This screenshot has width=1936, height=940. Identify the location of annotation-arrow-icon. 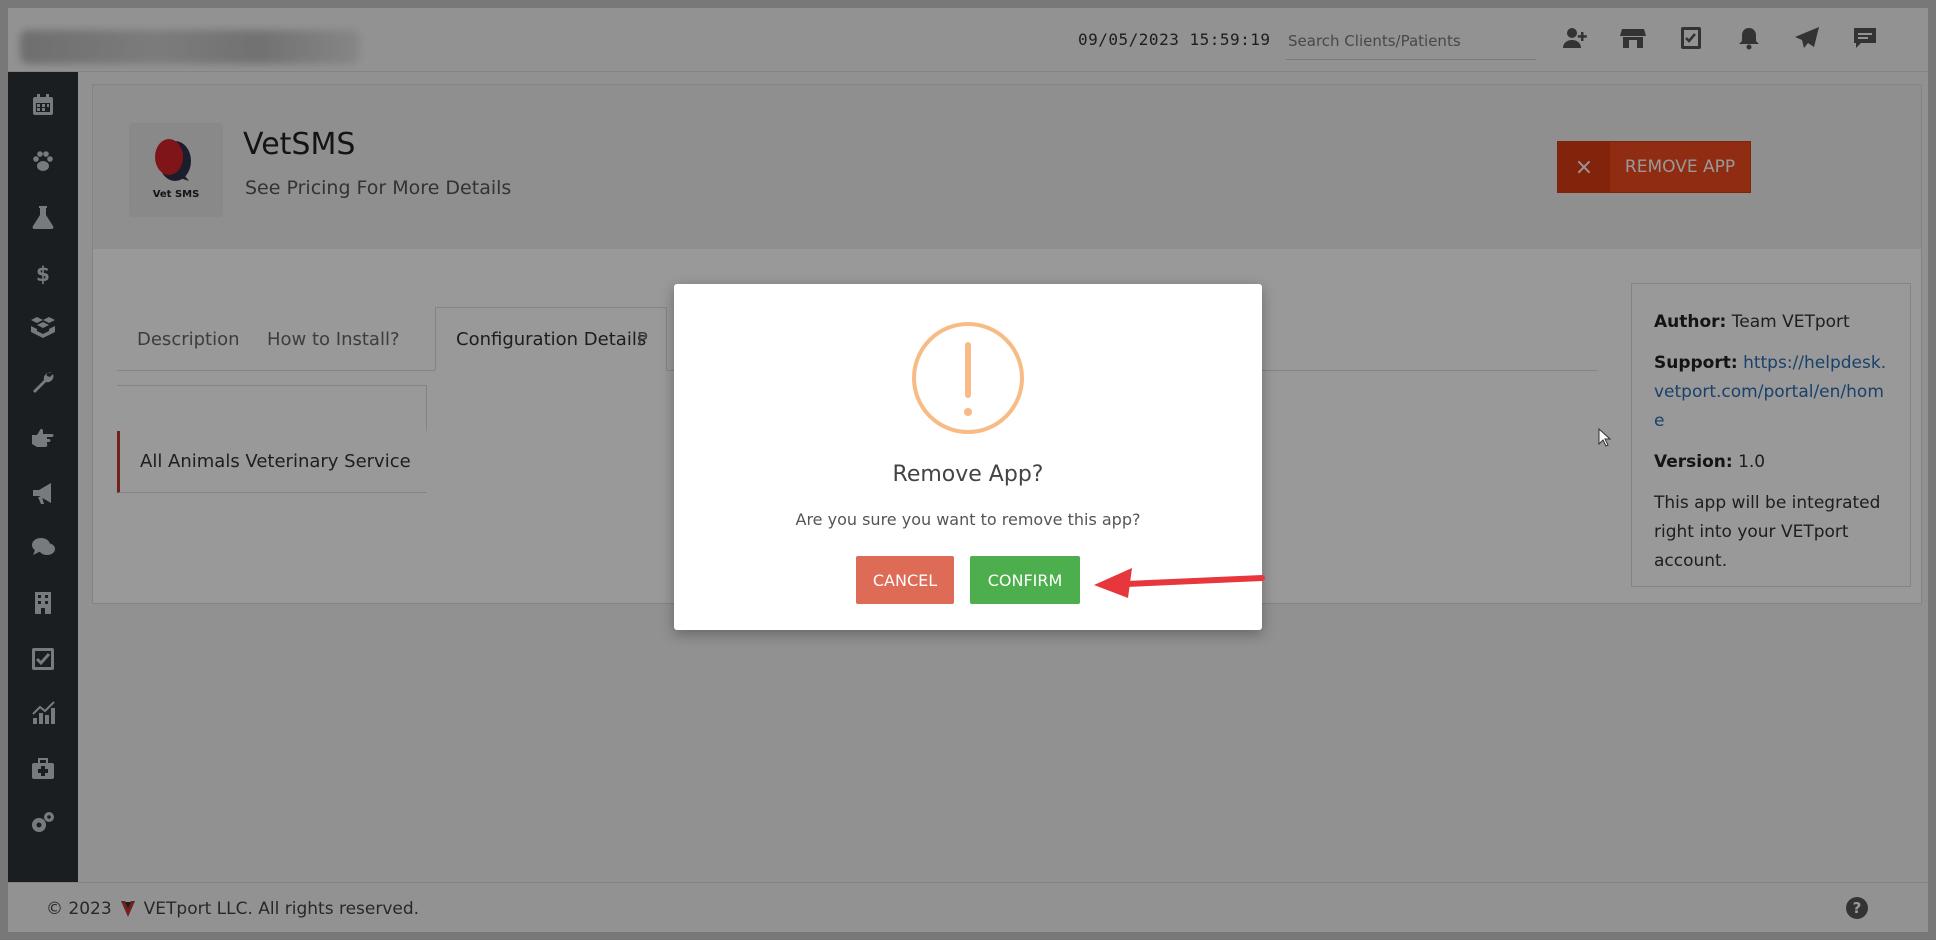
(1179, 583).